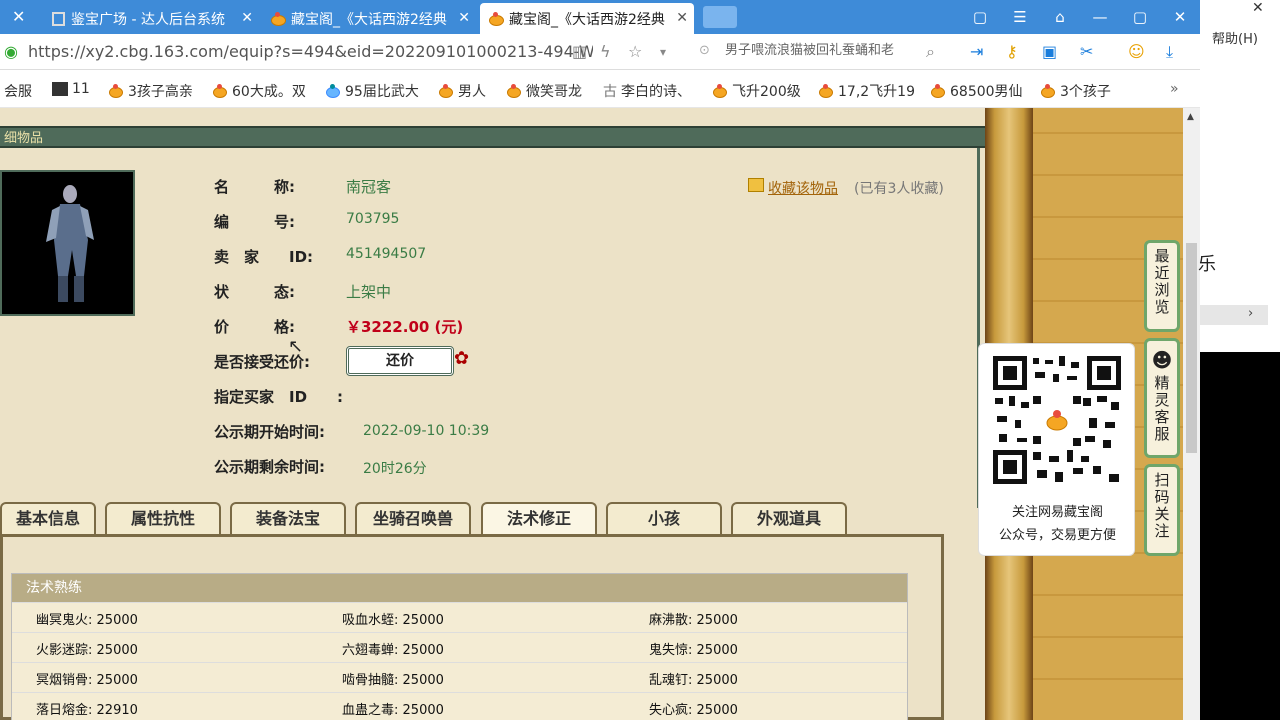  I want to click on login-icon: ⇥, so click(976, 51).